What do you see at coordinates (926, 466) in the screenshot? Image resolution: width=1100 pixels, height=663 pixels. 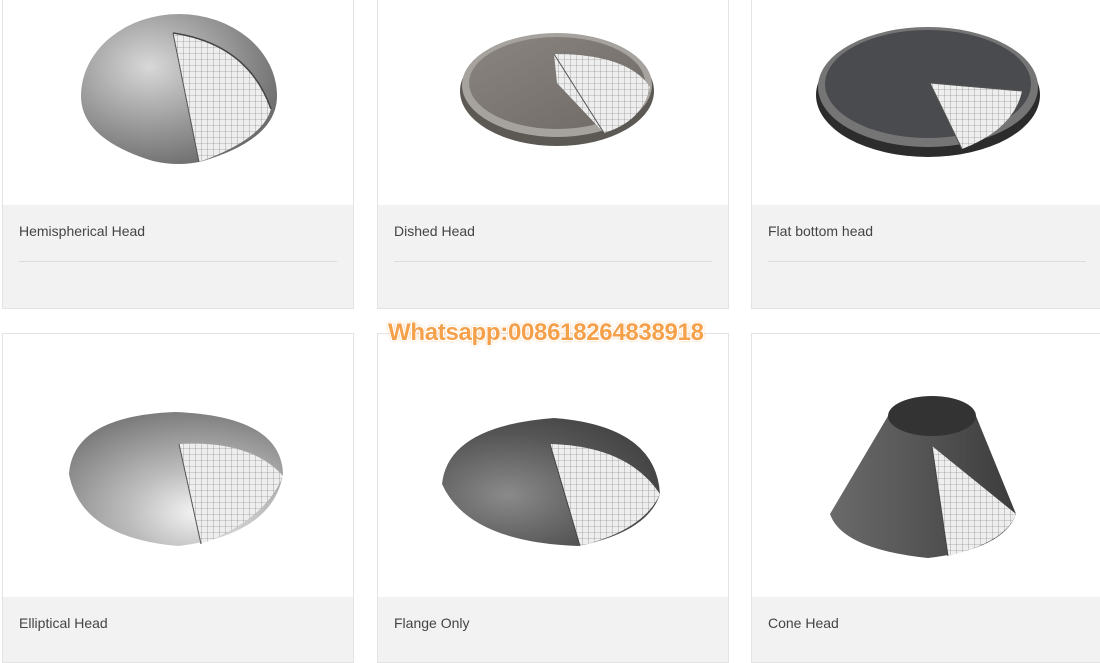 I see `cone-head-image` at bounding box center [926, 466].